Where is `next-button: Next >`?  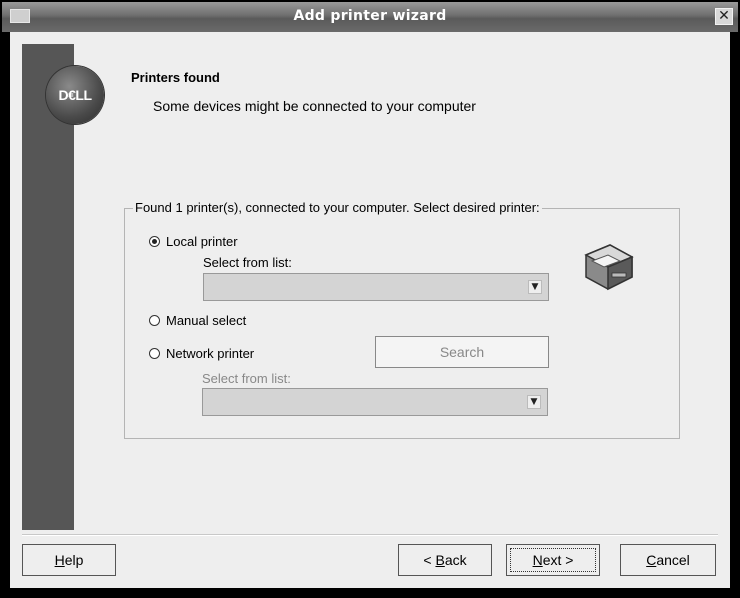
next-button: Next > is located at coordinates (553, 560).